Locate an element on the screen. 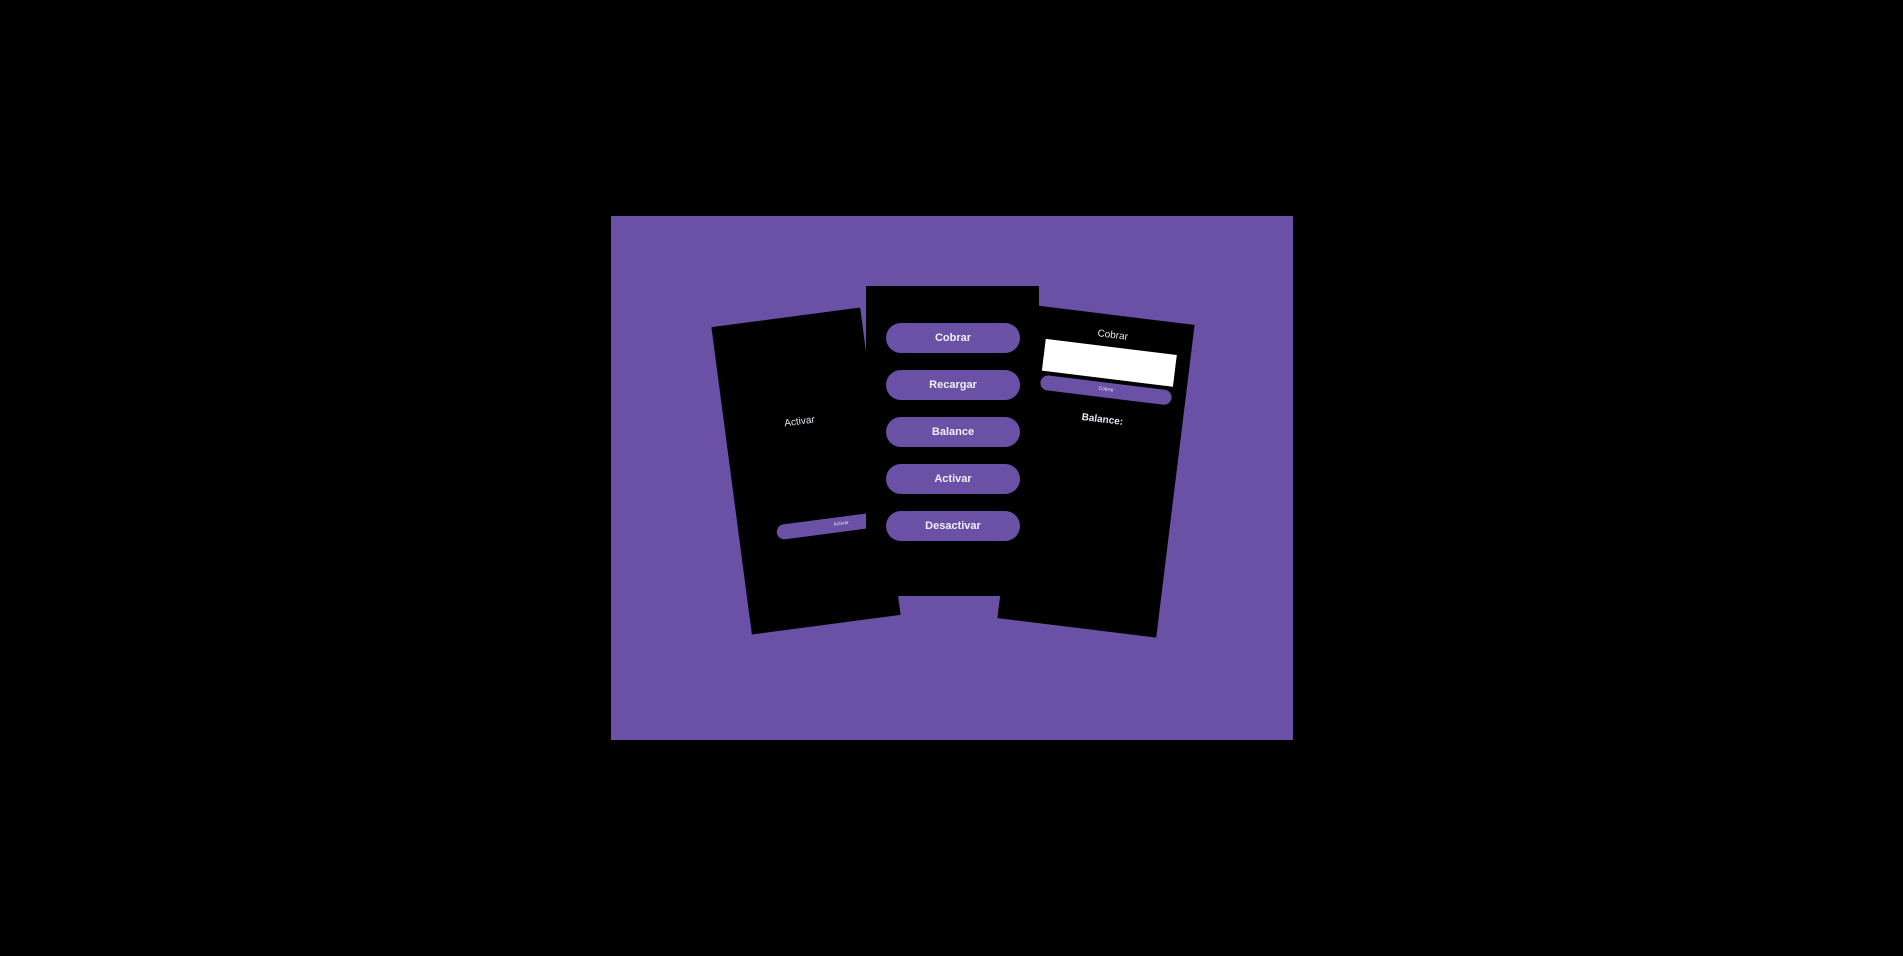 The height and width of the screenshot is (956, 1903). balance-label: Balance: is located at coordinates (1102, 419).